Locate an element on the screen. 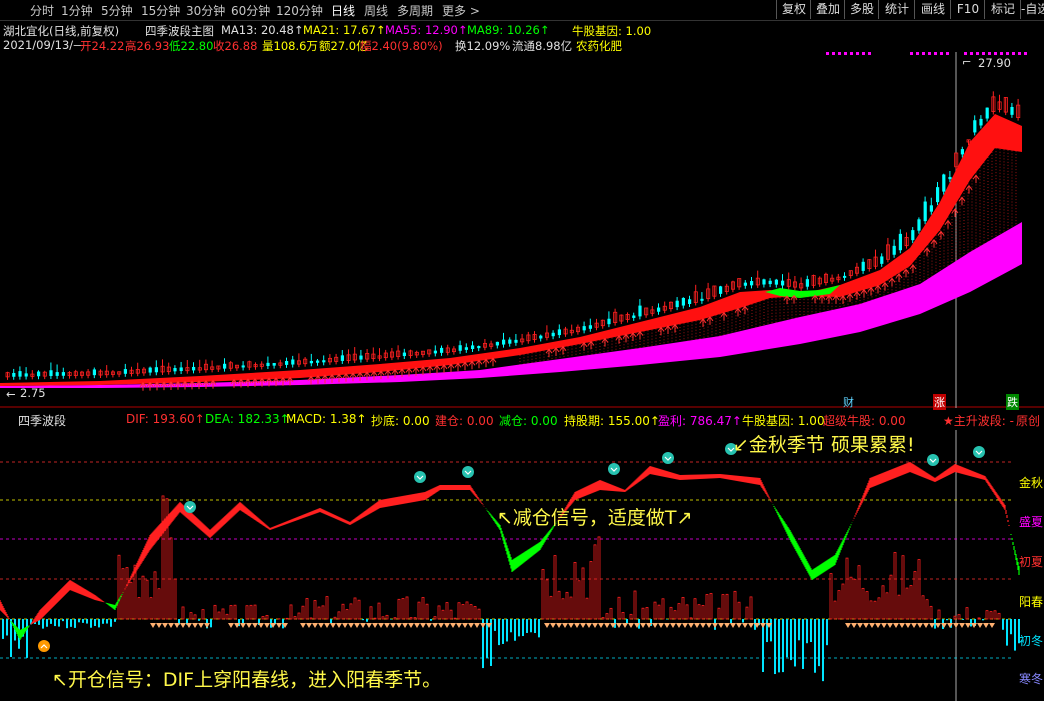  tab-more: 更多 > is located at coordinates (461, 10).